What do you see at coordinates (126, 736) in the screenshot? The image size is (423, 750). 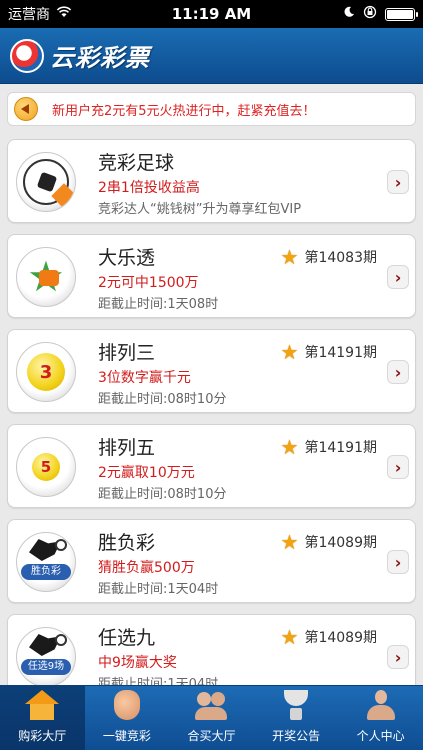 I see `tab-label: 一键竞彩` at bounding box center [126, 736].